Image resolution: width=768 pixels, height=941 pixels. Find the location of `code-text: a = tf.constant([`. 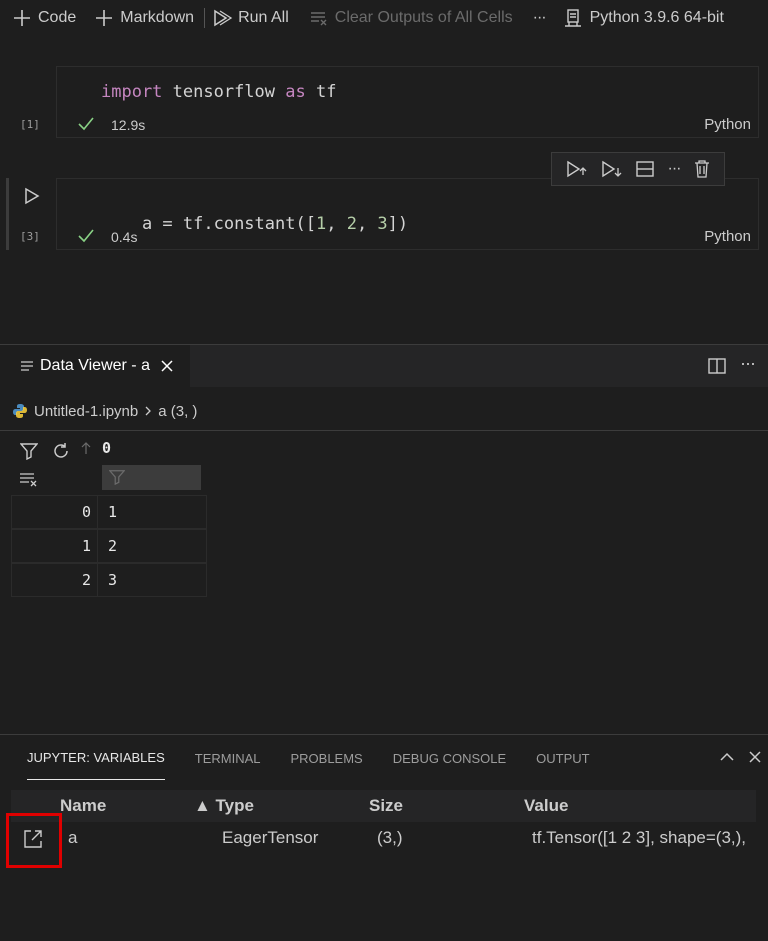

code-text: a = tf.constant([ is located at coordinates (228, 224).